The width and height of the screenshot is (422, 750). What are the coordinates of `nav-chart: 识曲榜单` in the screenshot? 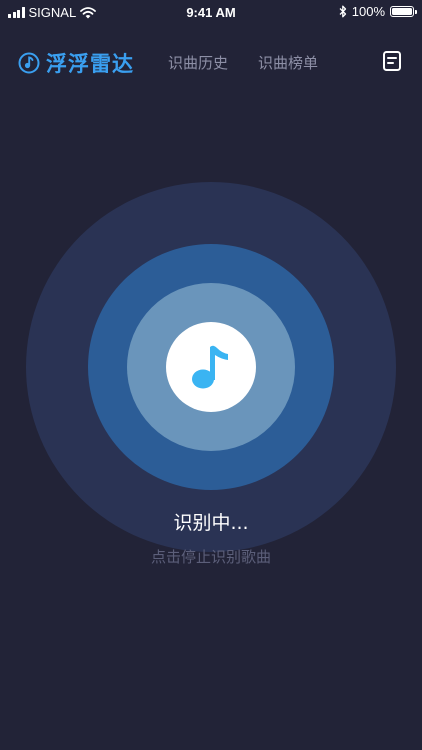 It's located at (288, 62).